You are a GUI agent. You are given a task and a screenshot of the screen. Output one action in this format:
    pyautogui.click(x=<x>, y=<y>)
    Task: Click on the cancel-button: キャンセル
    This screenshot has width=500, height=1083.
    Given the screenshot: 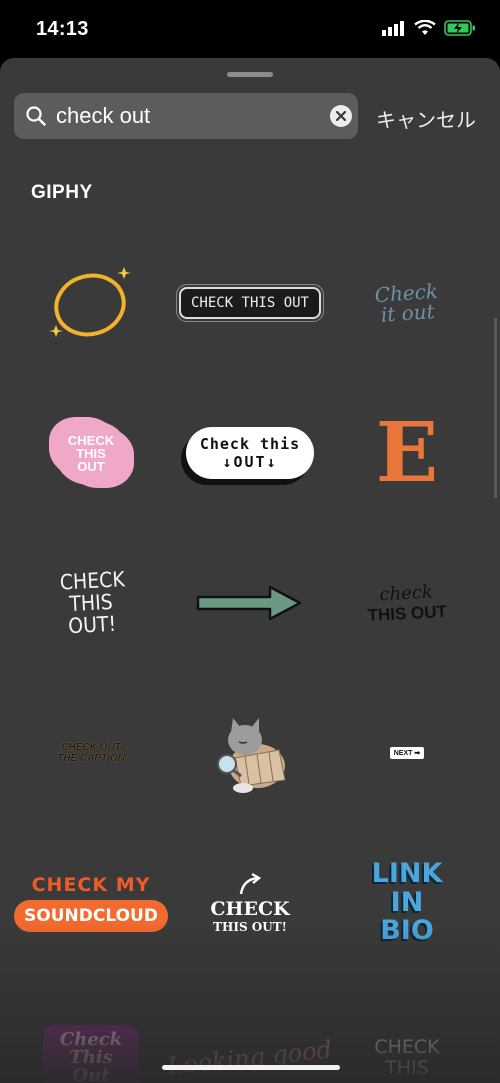 What is the action you would take?
    pyautogui.click(x=426, y=118)
    